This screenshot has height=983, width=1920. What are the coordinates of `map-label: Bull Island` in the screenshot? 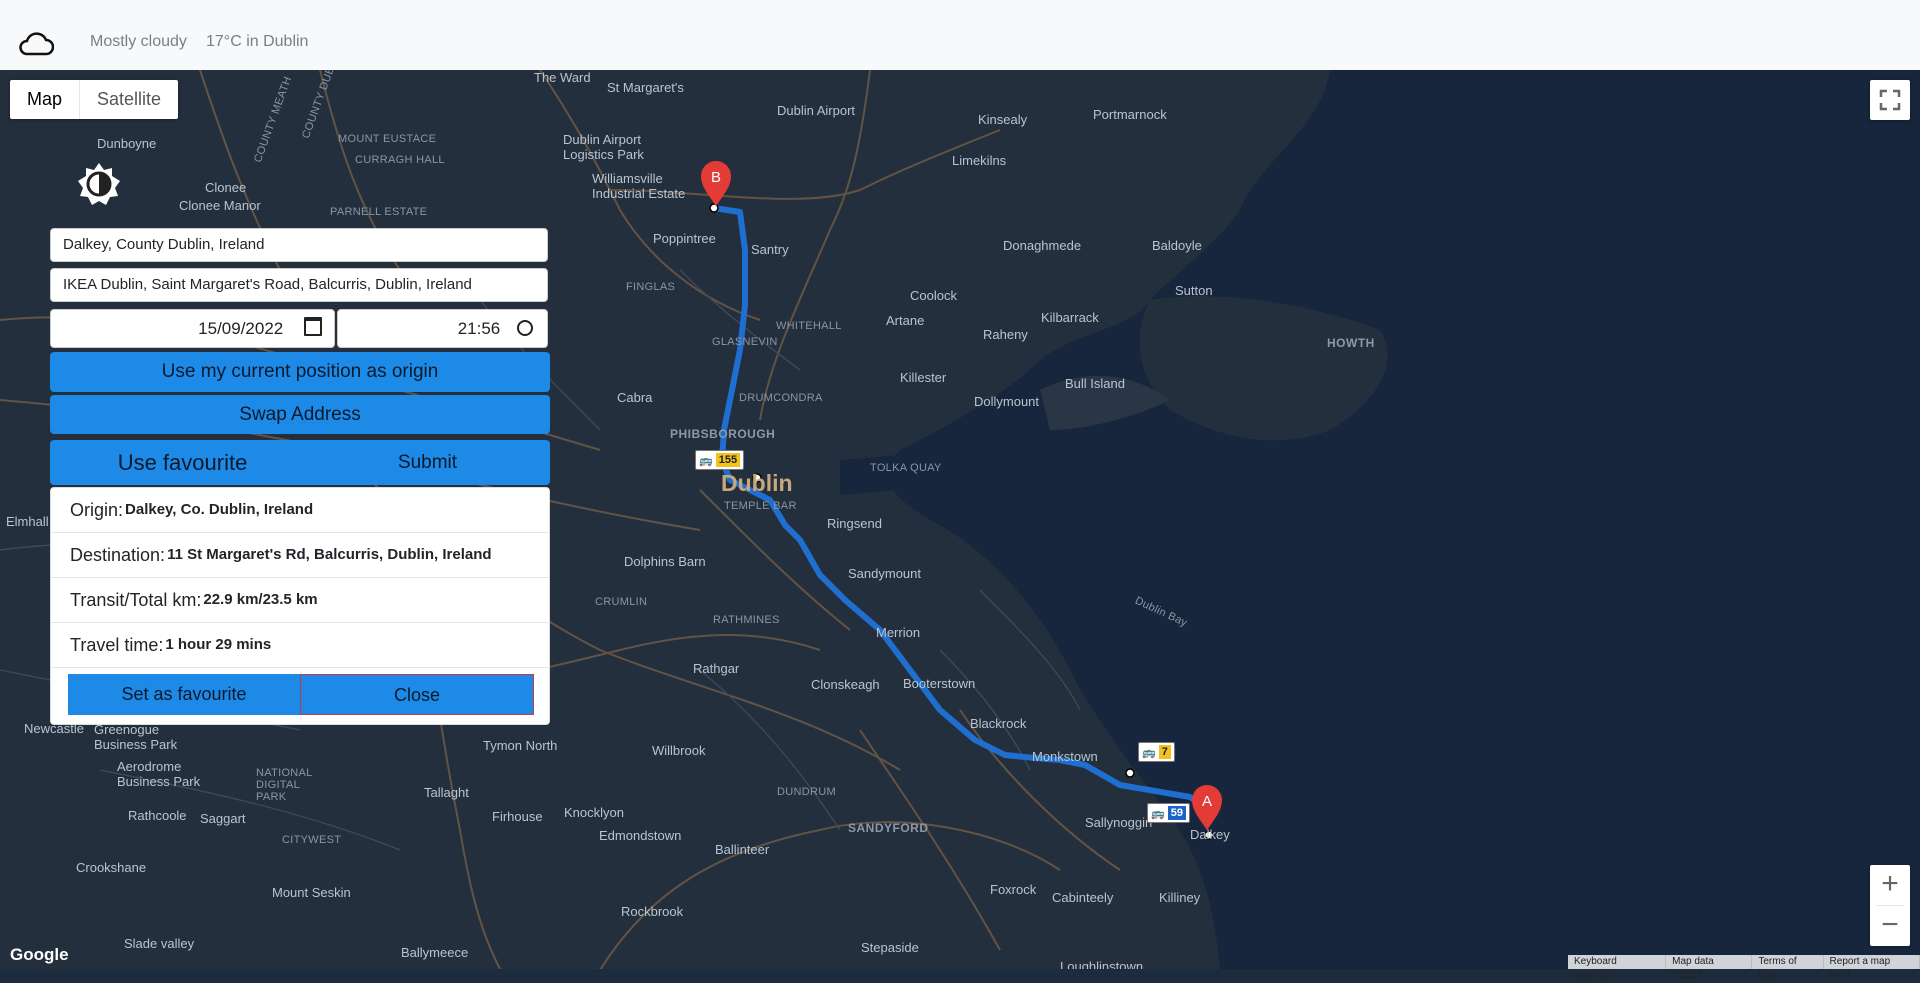 It's located at (1095, 383).